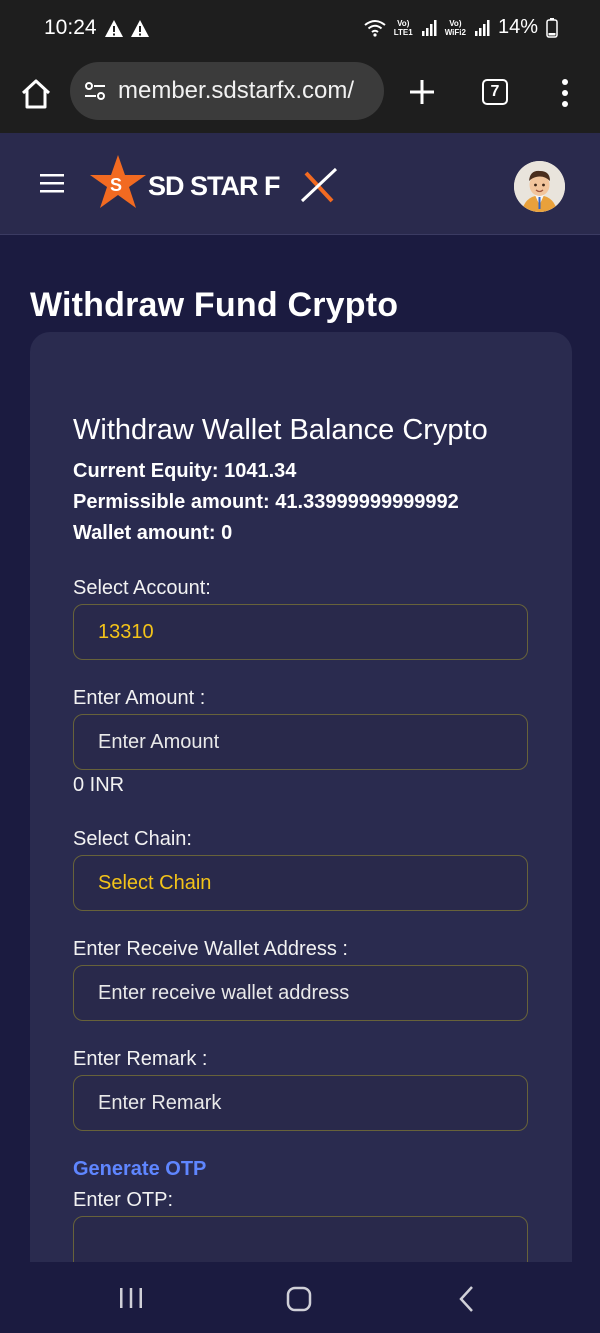 This screenshot has height=1333, width=600. I want to click on amount-label: Enter Amount :, so click(139, 698).